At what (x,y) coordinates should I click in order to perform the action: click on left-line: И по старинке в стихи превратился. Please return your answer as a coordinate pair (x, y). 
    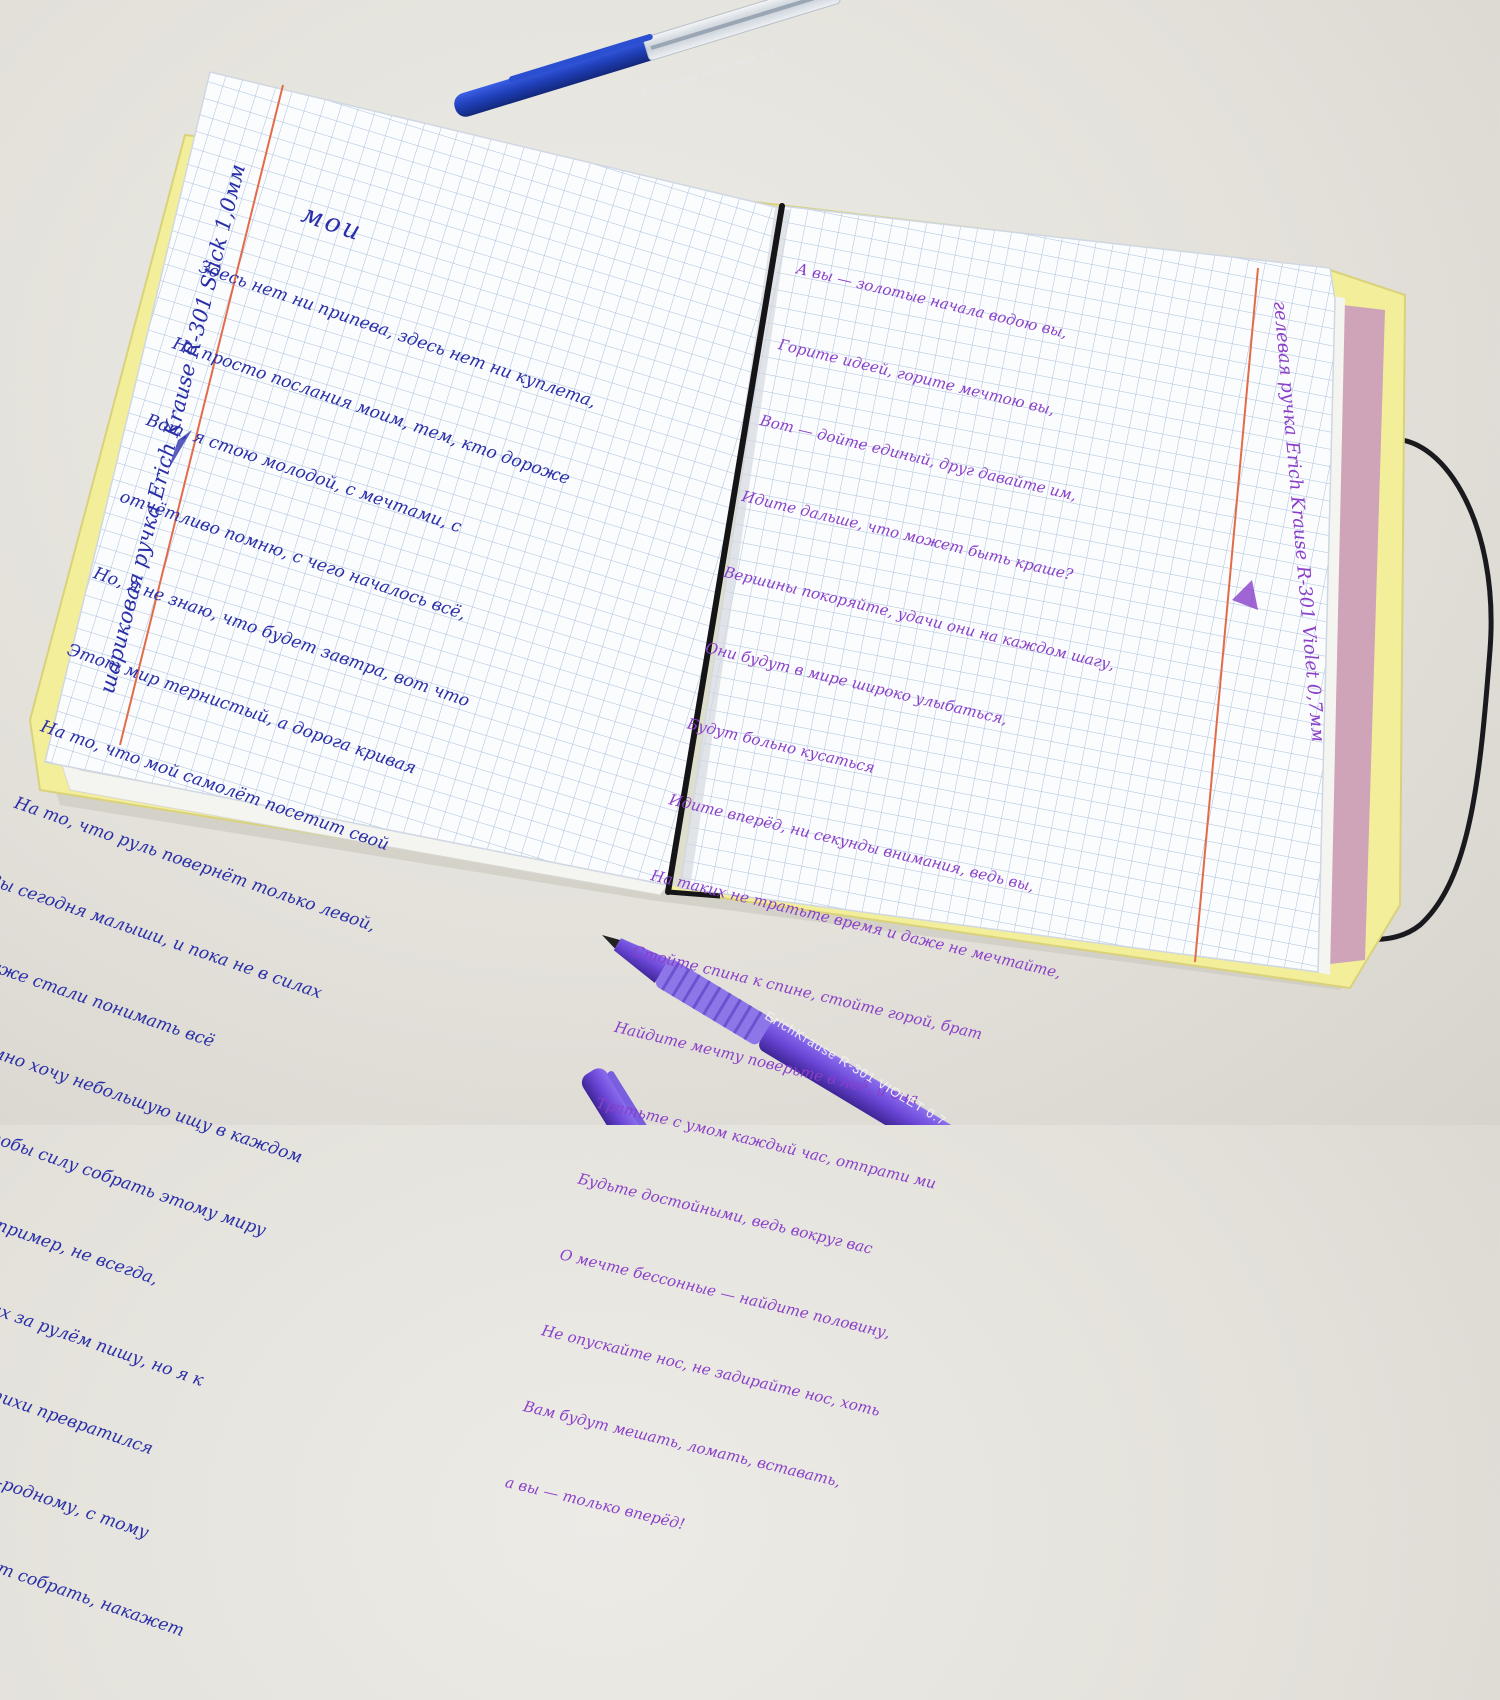
    Looking at the image, I should click on (78, 1420).